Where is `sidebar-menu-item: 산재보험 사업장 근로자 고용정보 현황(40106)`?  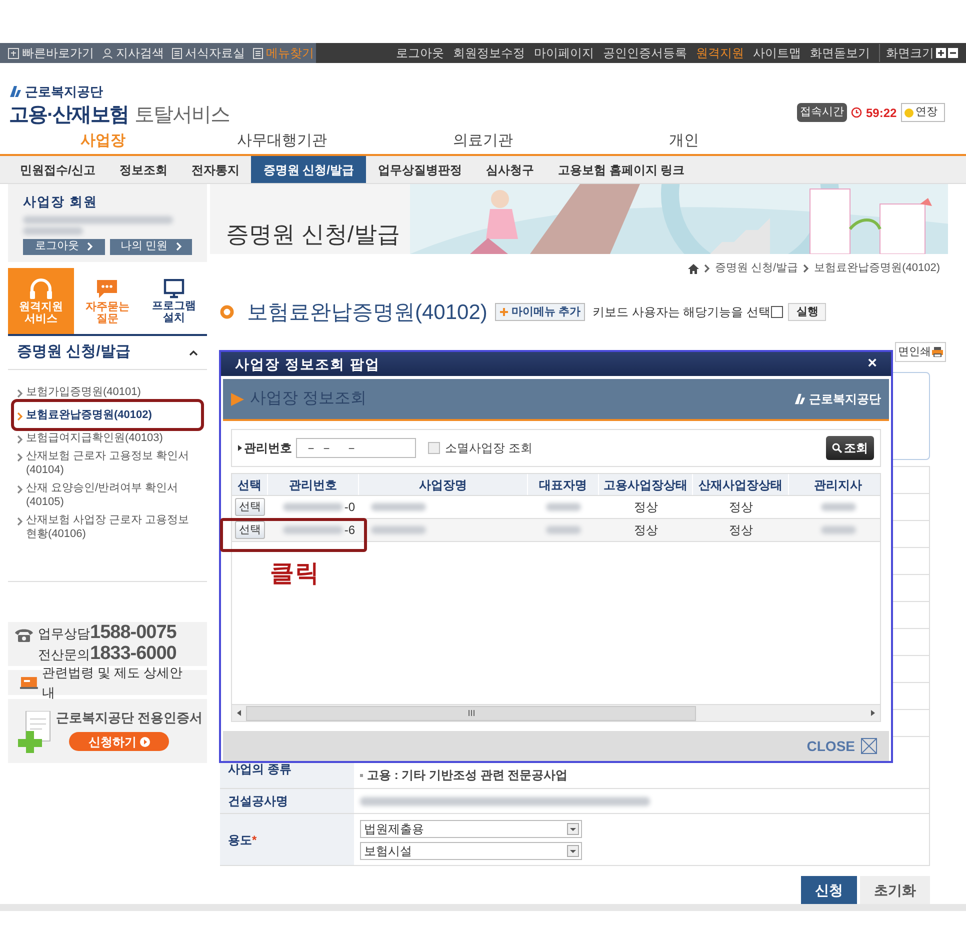
sidebar-menu-item: 산재보험 사업장 근로자 고용정보 현황(40106) is located at coordinates (107, 527).